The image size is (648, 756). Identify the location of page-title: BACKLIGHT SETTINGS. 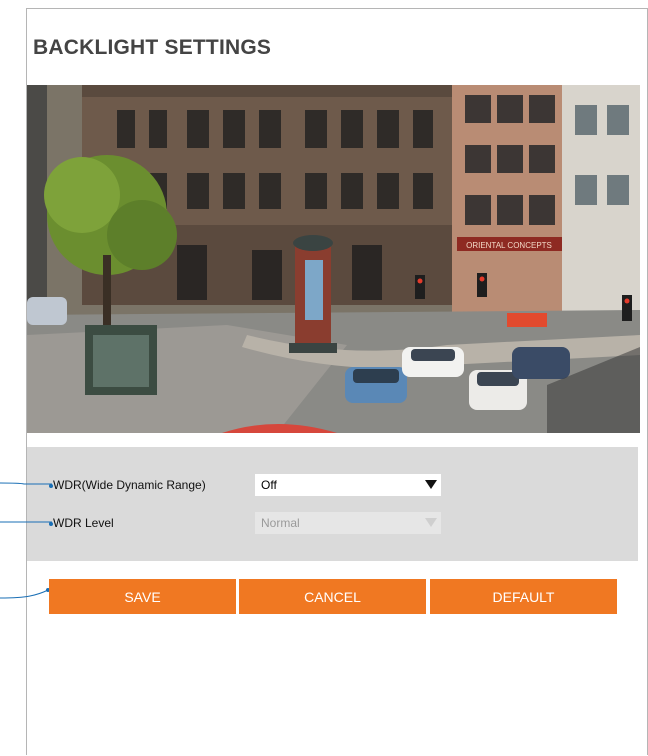
(152, 47).